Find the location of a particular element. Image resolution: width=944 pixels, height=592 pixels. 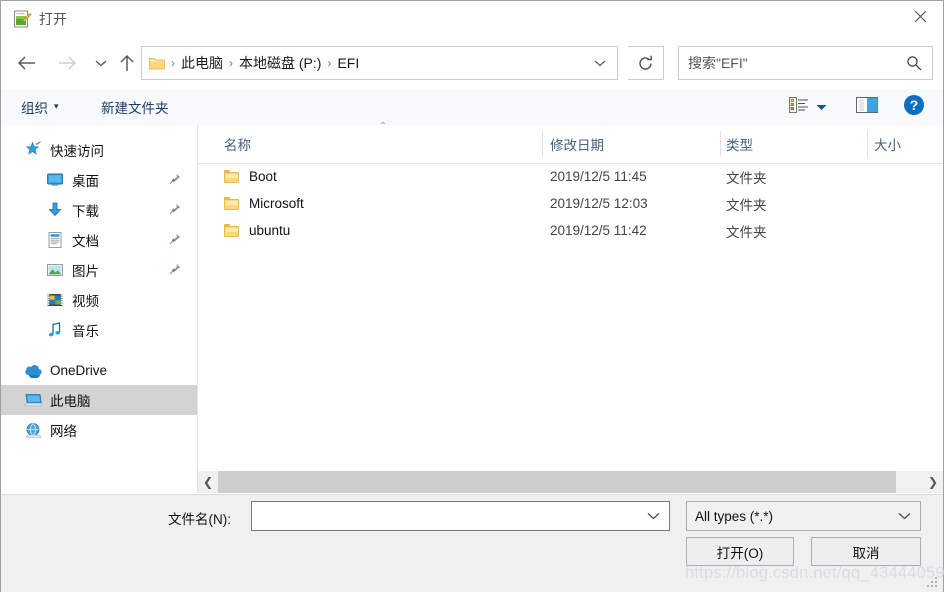

table-row: Microsoft 2019/12/5 12:03 文件夹 is located at coordinates (570, 203).